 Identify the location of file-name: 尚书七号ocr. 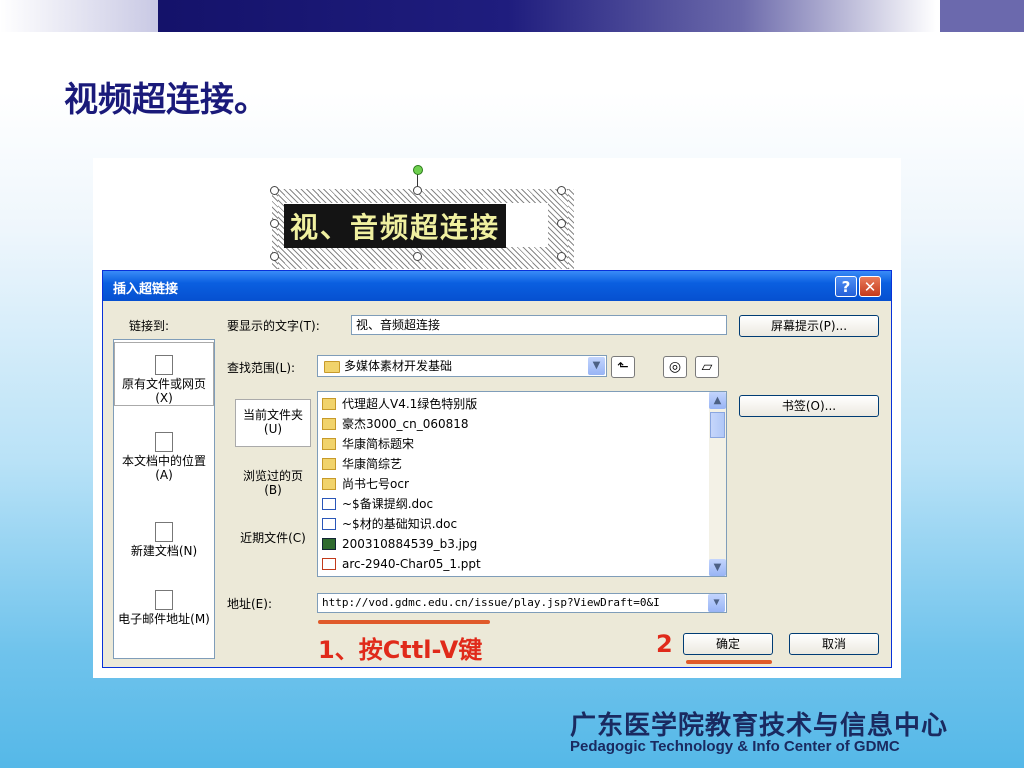
(375, 484).